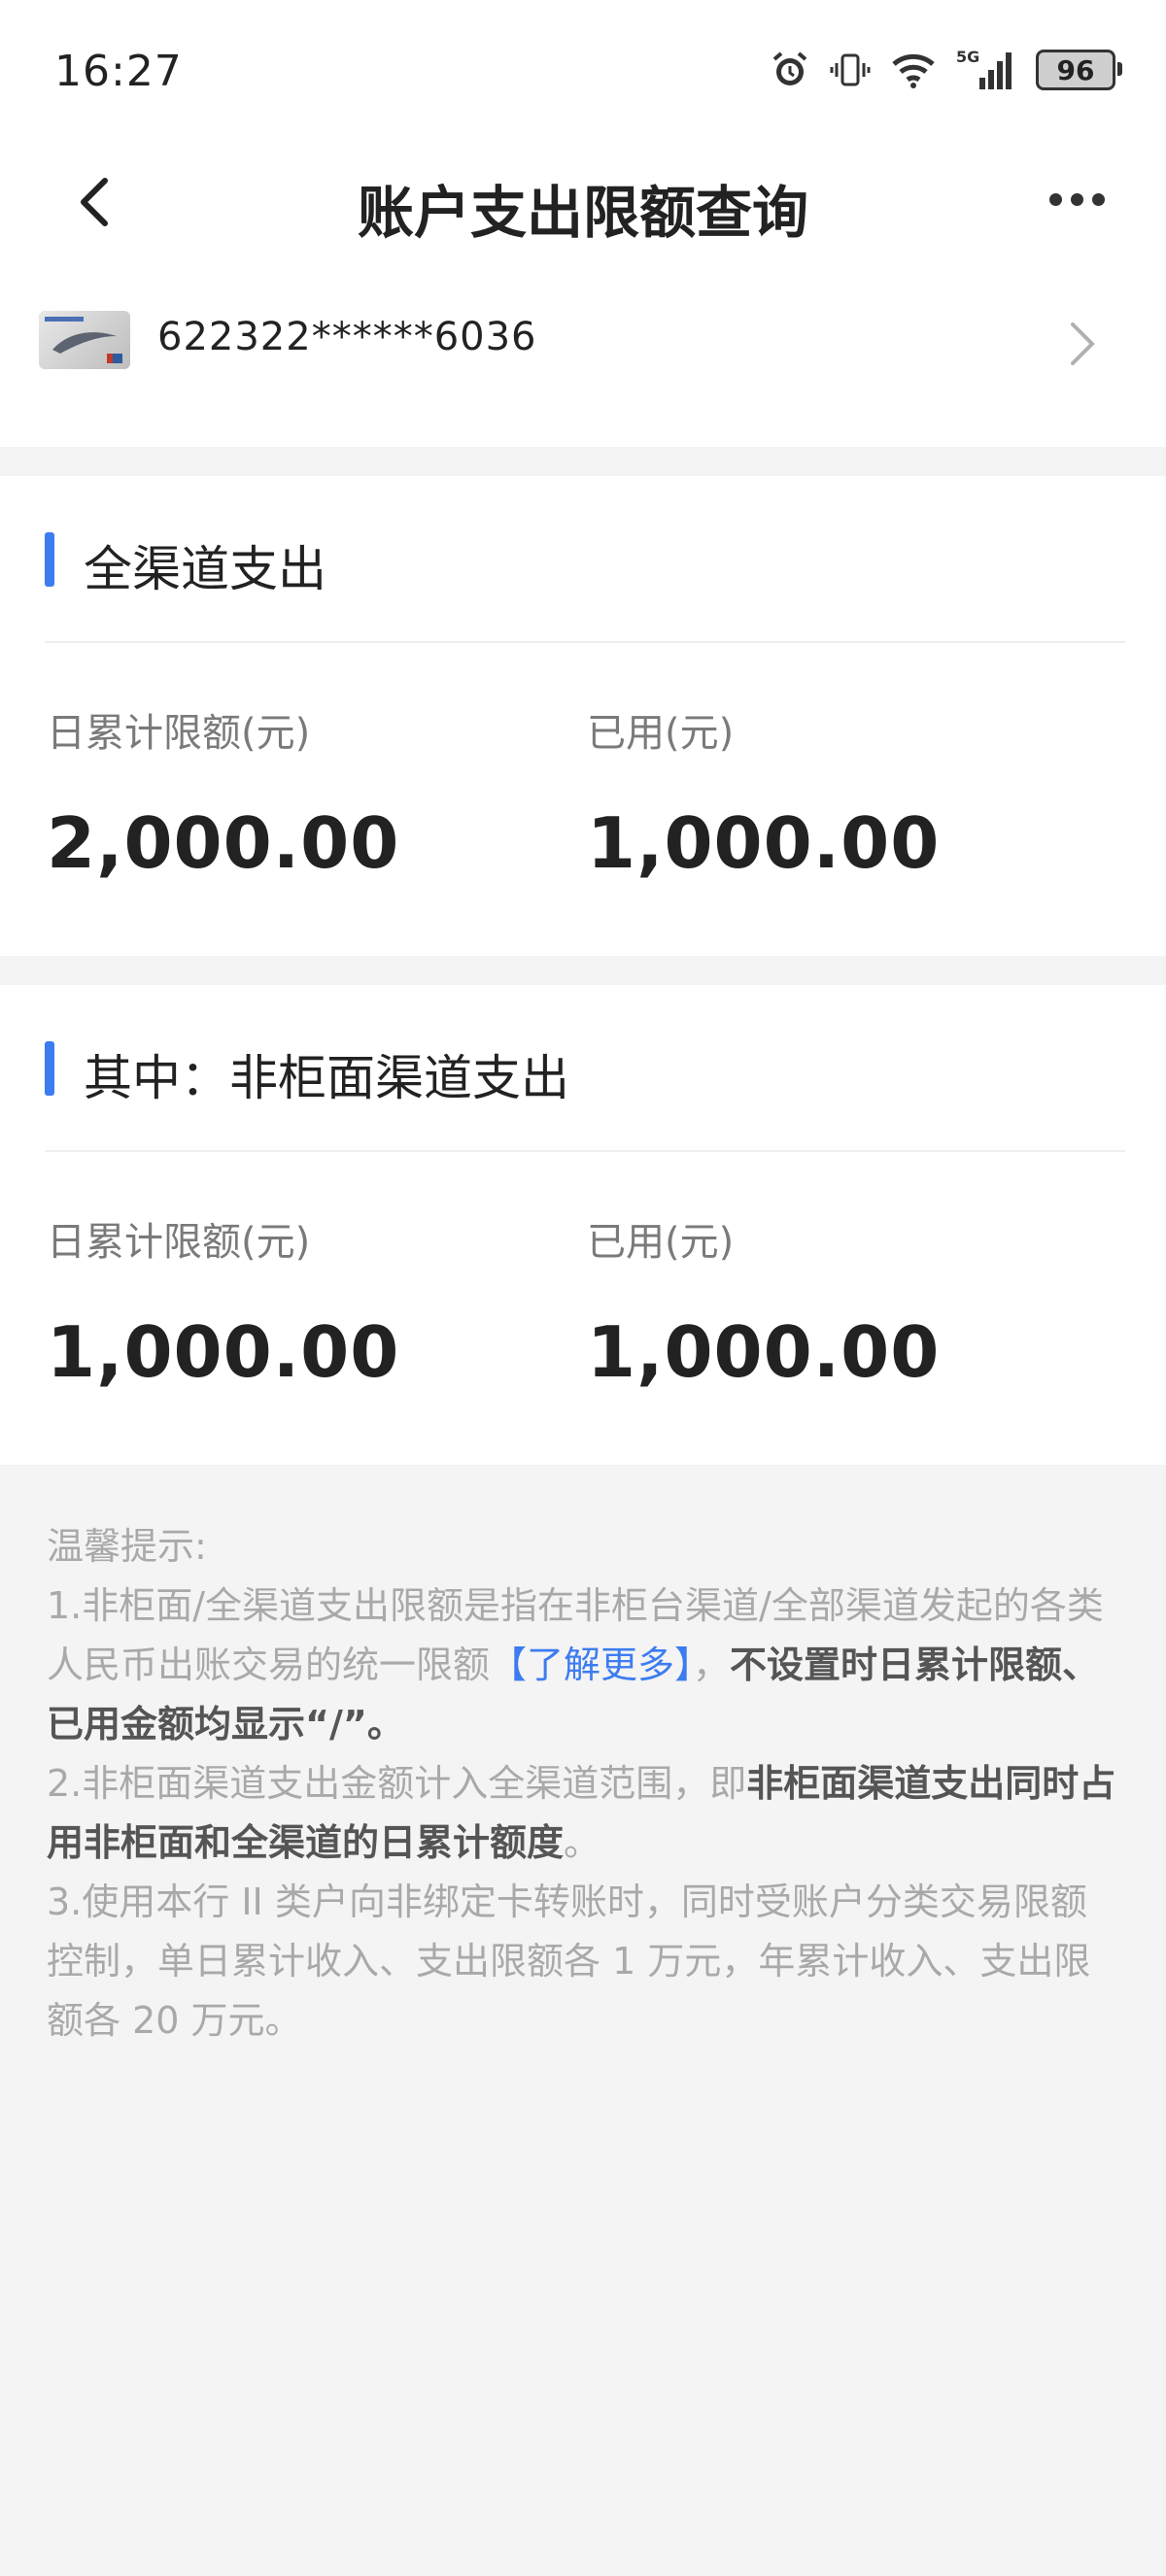 Image resolution: width=1166 pixels, height=2576 pixels. What do you see at coordinates (118, 71) in the screenshot?
I see `status-time: 16:27` at bounding box center [118, 71].